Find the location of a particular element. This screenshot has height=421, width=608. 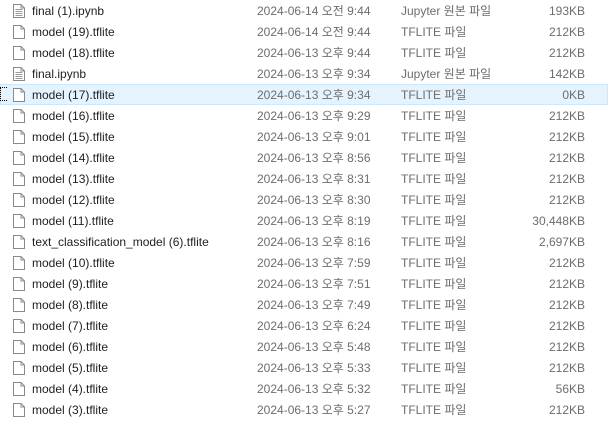

file-name: model (12).tflite is located at coordinates (73, 200).